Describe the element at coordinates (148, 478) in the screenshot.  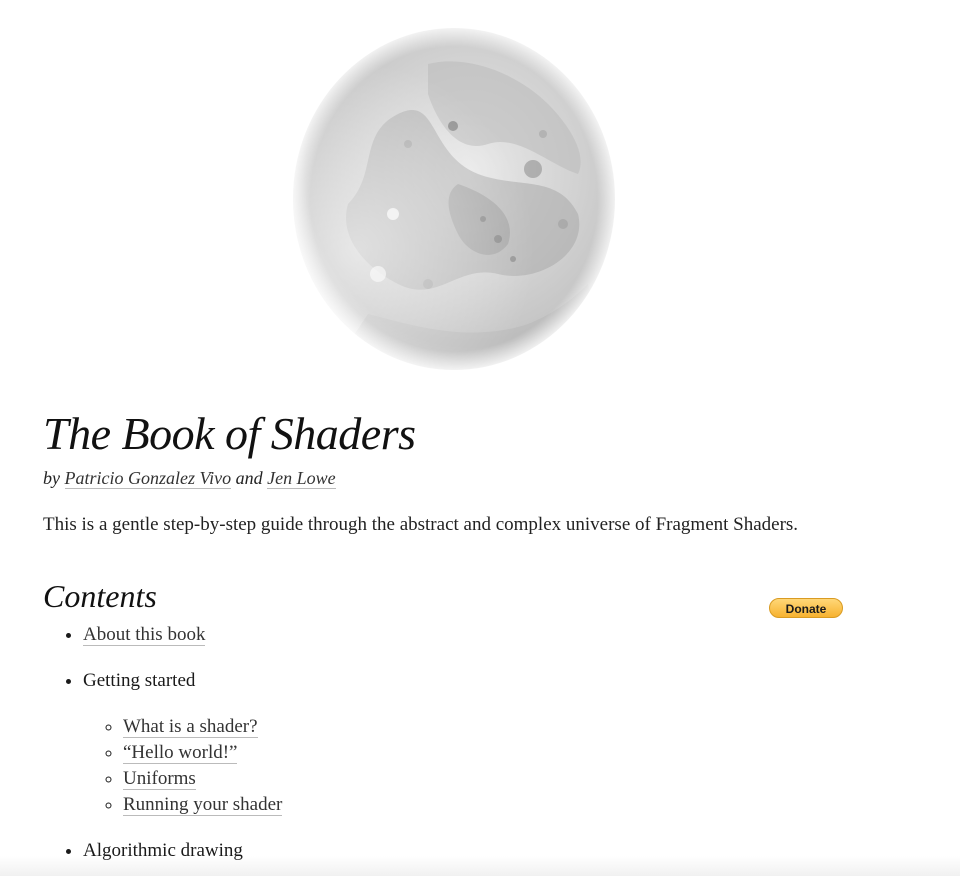
I see `author-link-patricio: Patricio Gonzalez Vivo` at that location.